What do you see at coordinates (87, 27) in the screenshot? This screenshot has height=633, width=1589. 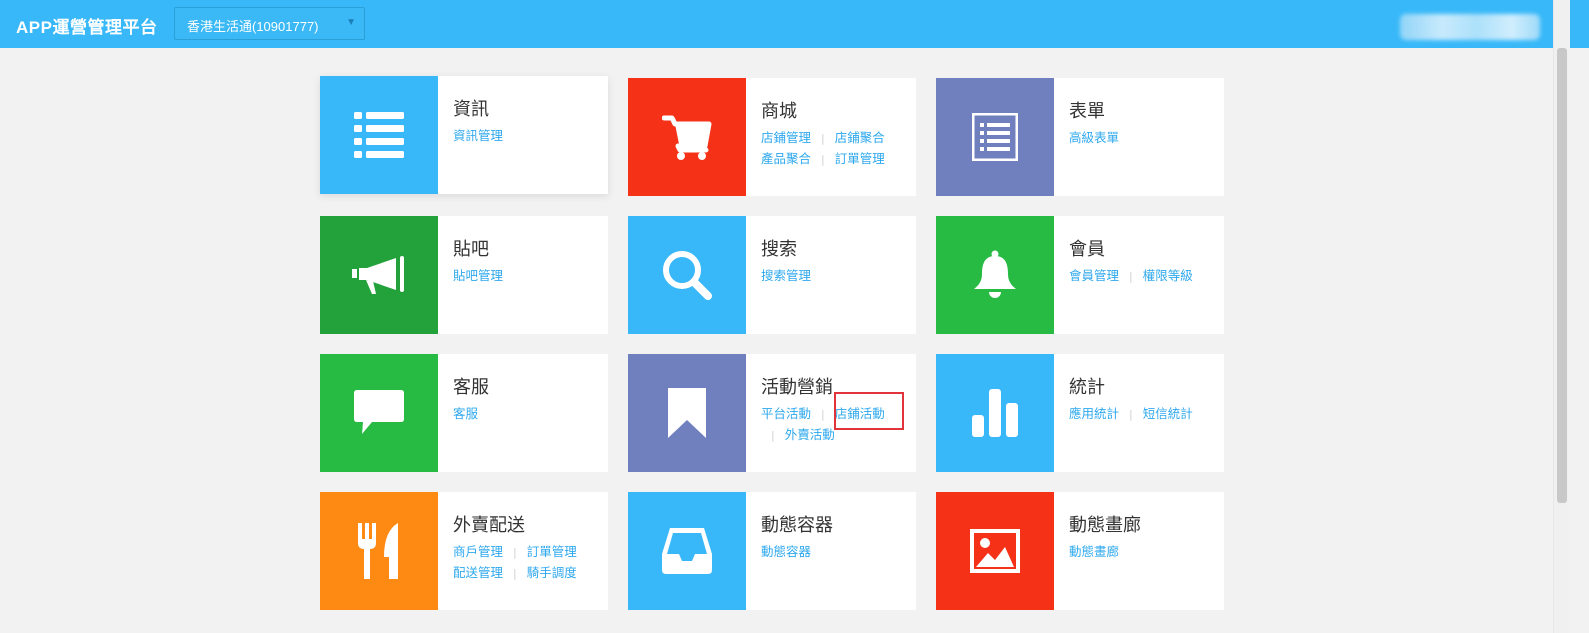 I see `app-title: APP運營管理平台` at bounding box center [87, 27].